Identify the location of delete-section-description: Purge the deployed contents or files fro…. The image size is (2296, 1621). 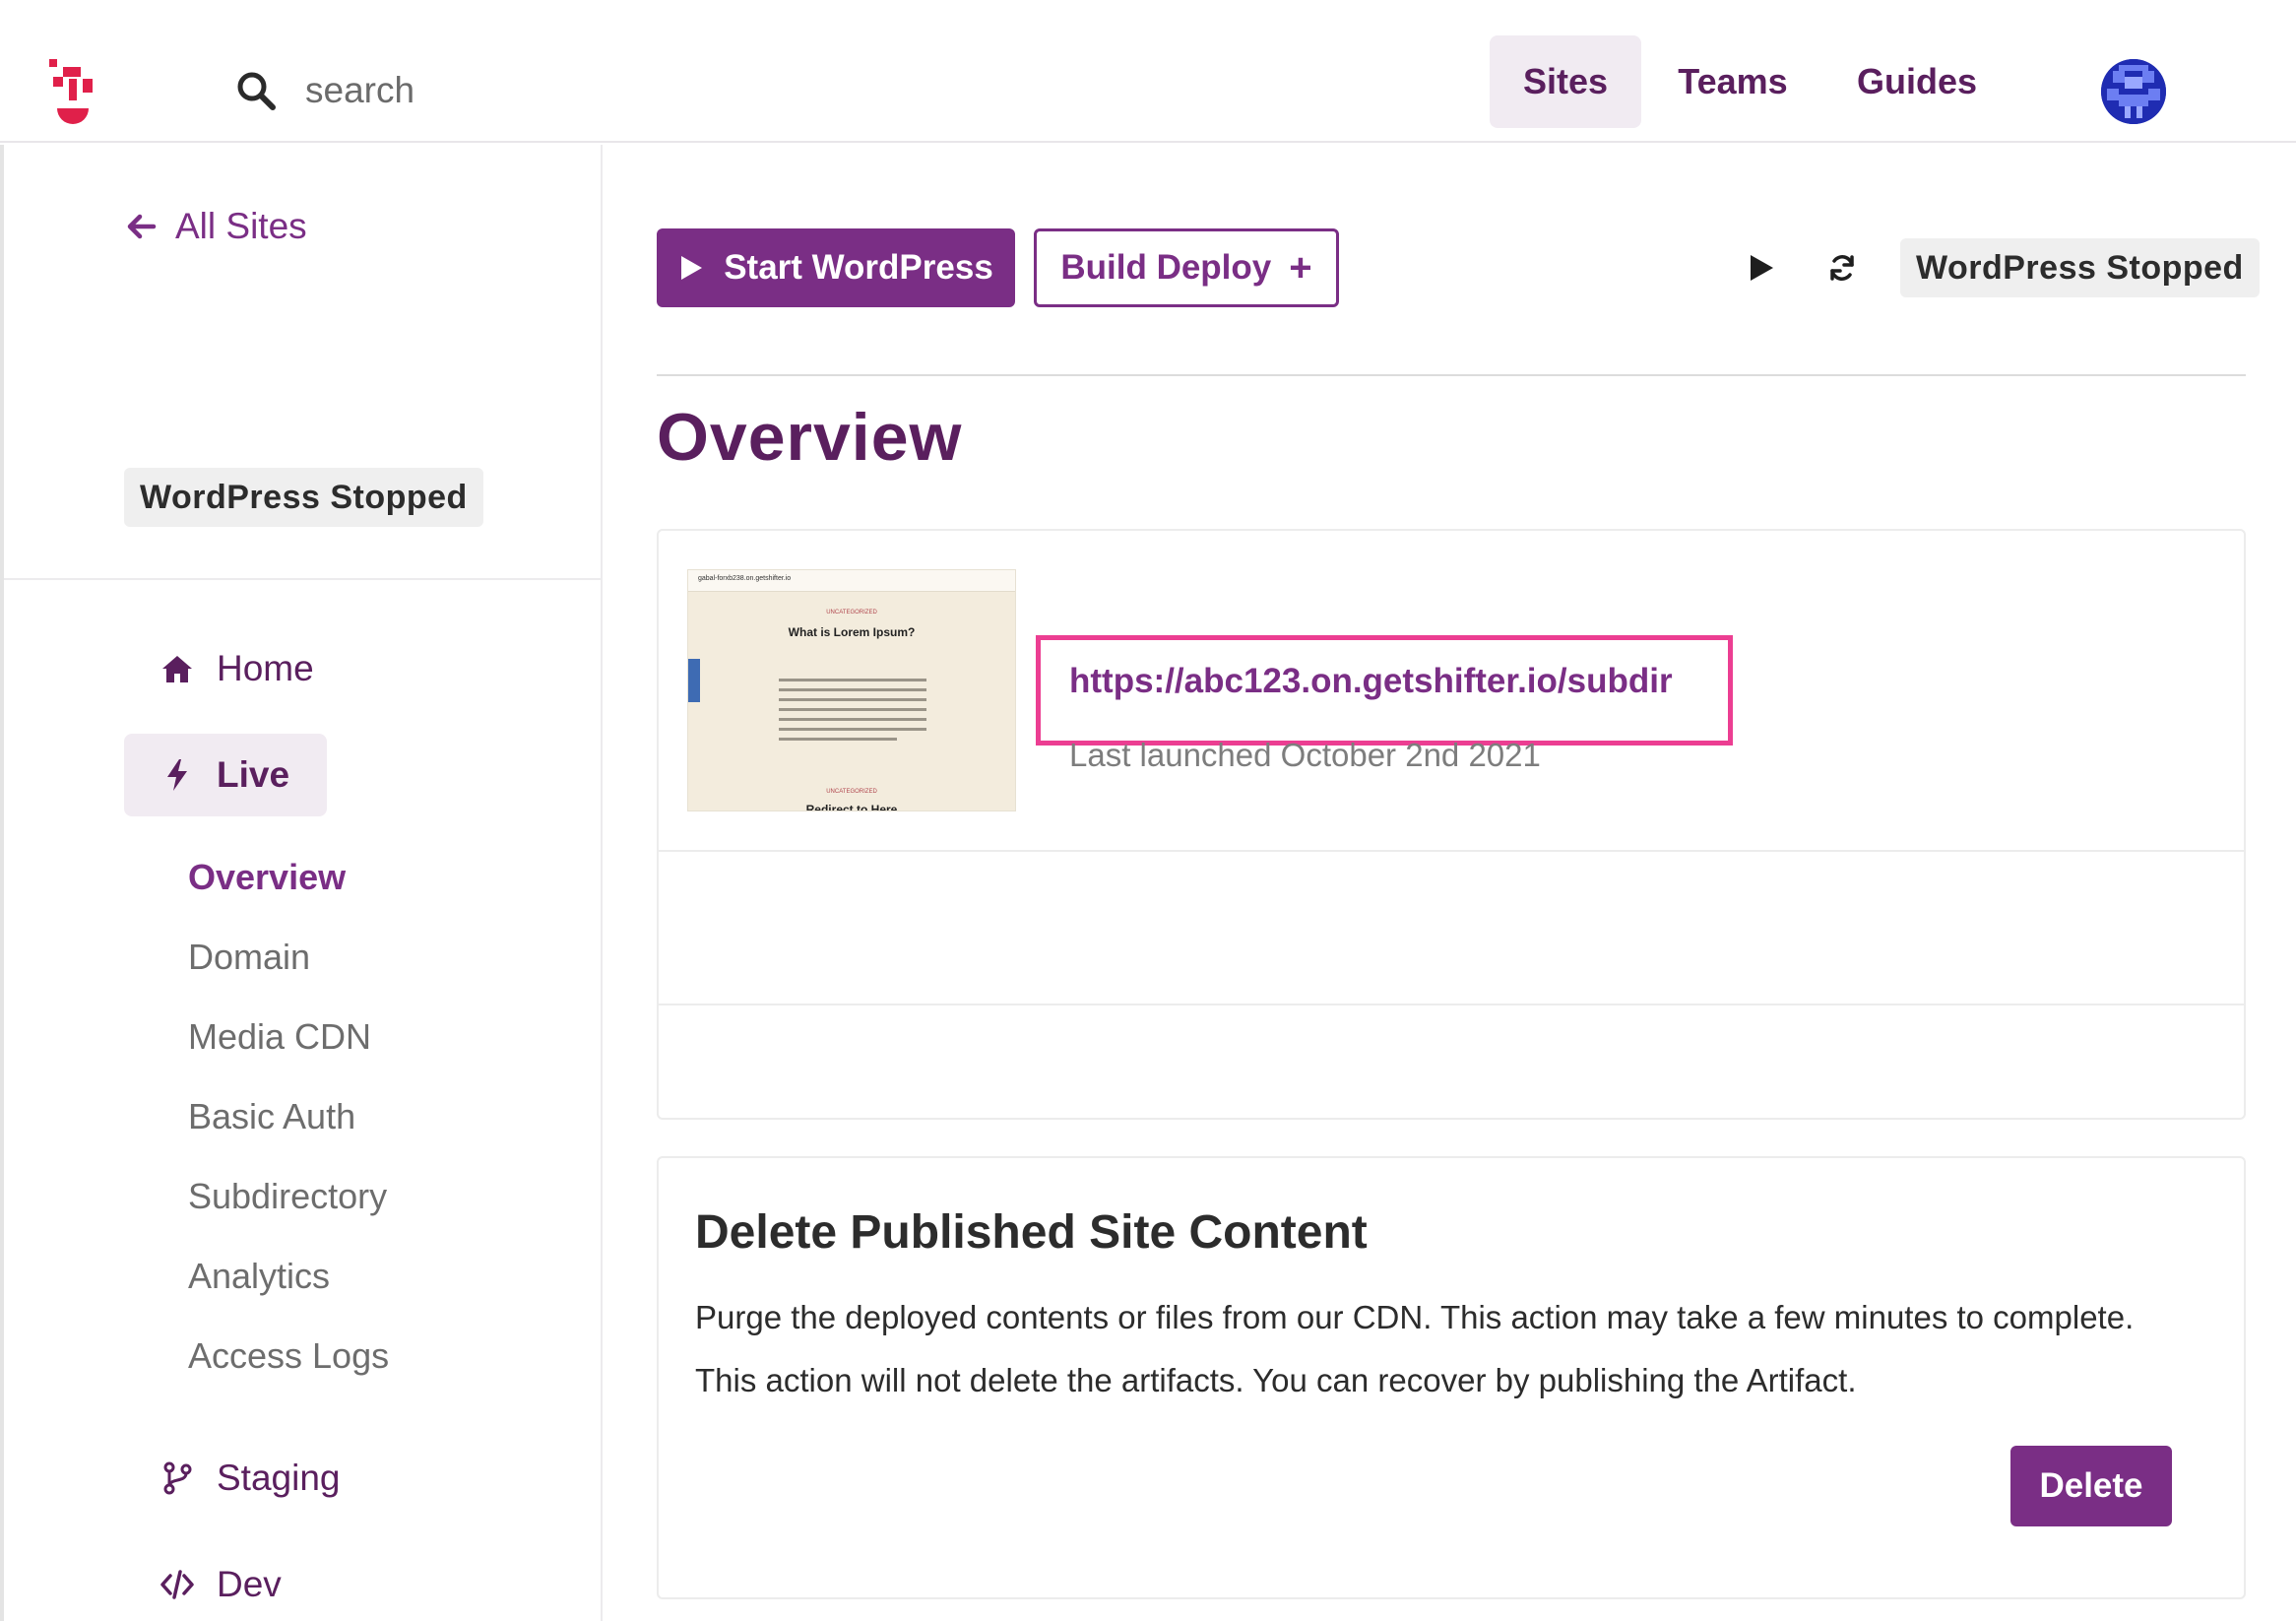
(1463, 1349).